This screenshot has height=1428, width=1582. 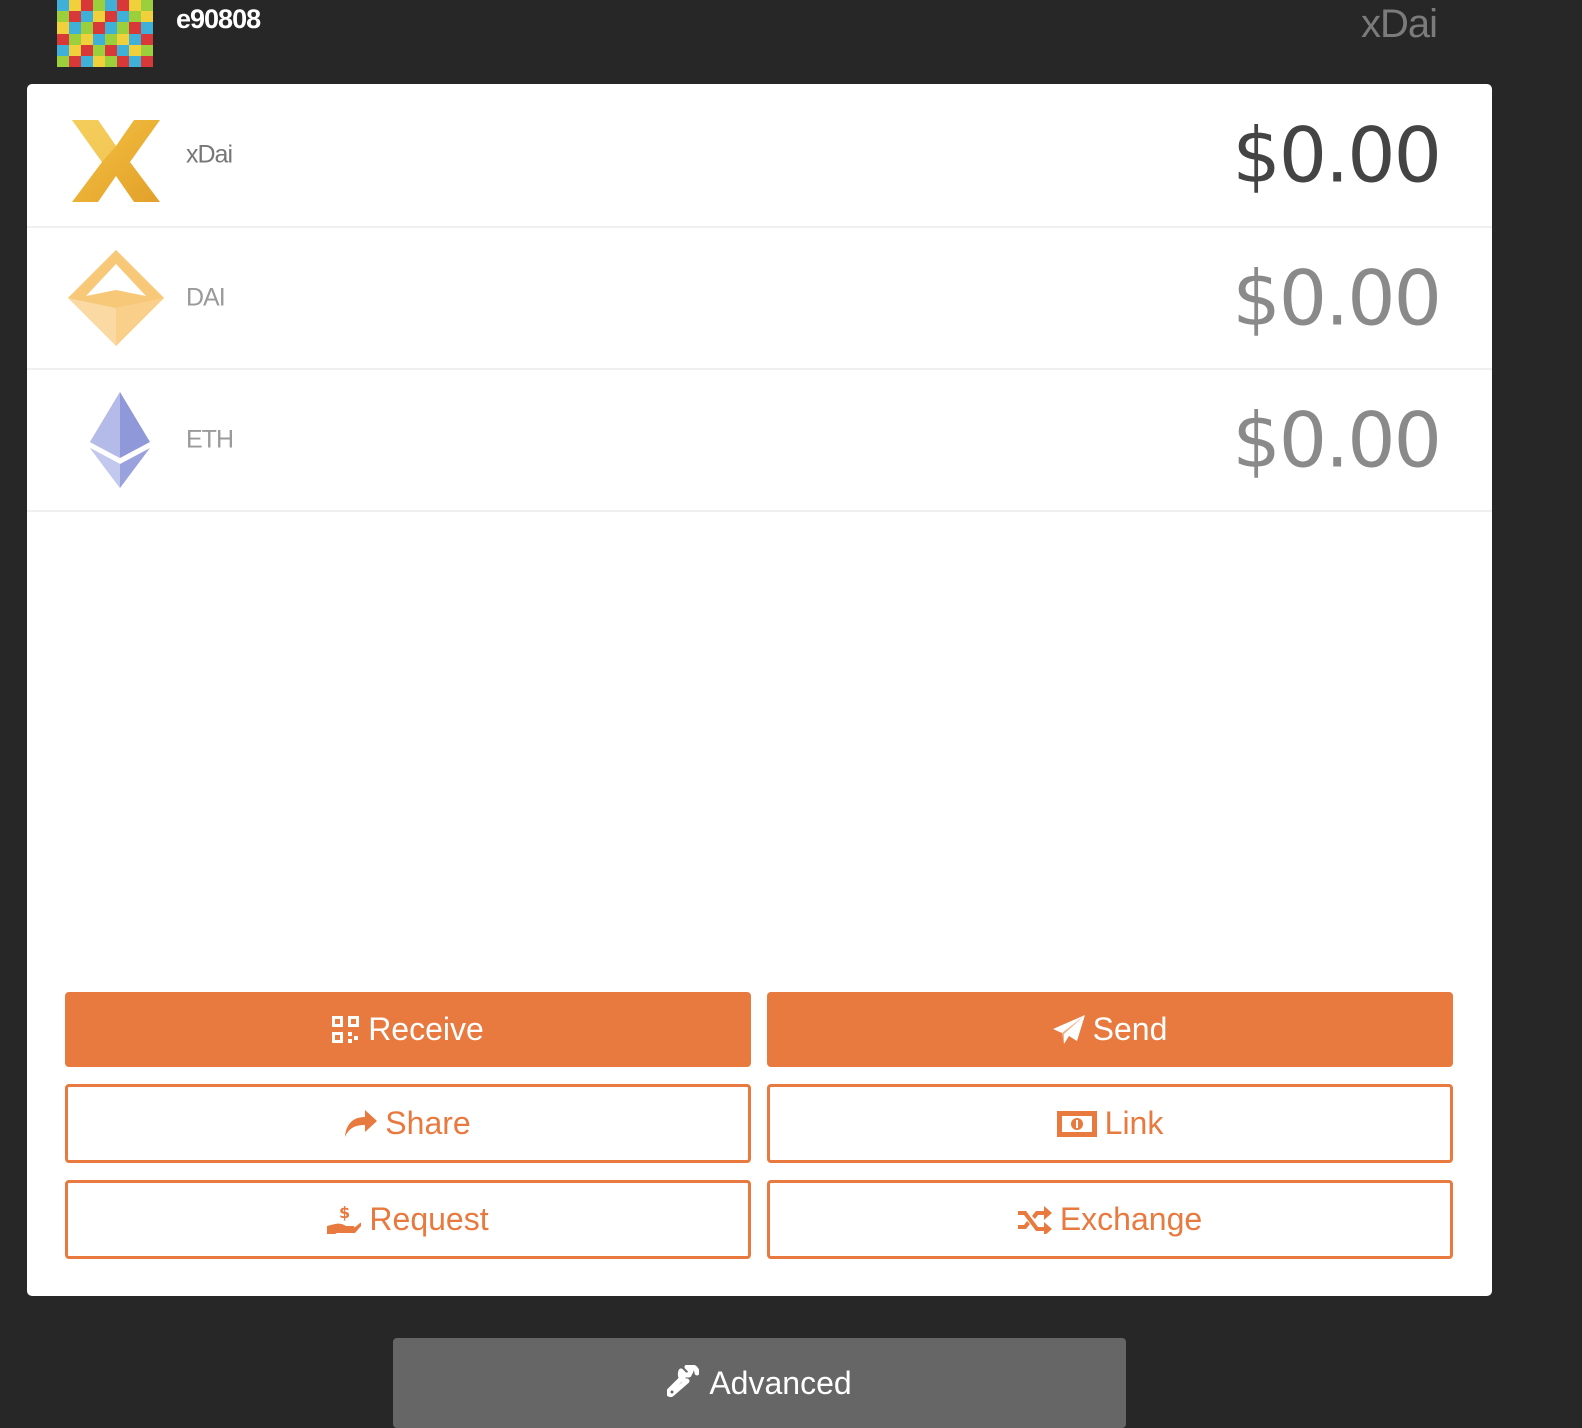 What do you see at coordinates (116, 298) in the screenshot?
I see `dai-icon` at bounding box center [116, 298].